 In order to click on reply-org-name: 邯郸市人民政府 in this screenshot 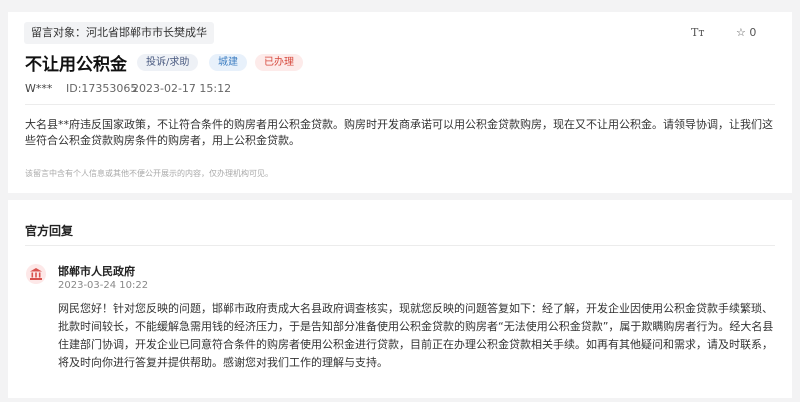, I will do `click(96, 271)`.